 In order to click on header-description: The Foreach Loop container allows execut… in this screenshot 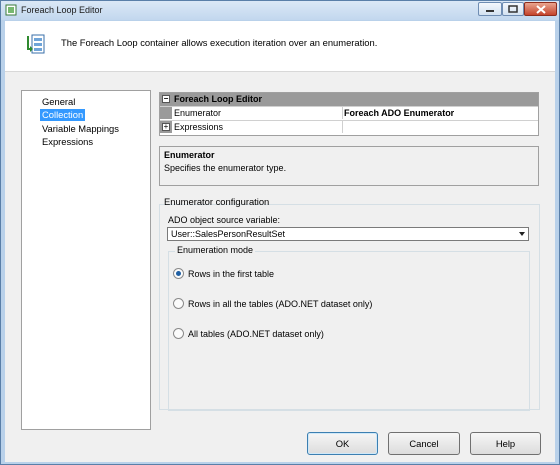, I will do `click(219, 42)`.